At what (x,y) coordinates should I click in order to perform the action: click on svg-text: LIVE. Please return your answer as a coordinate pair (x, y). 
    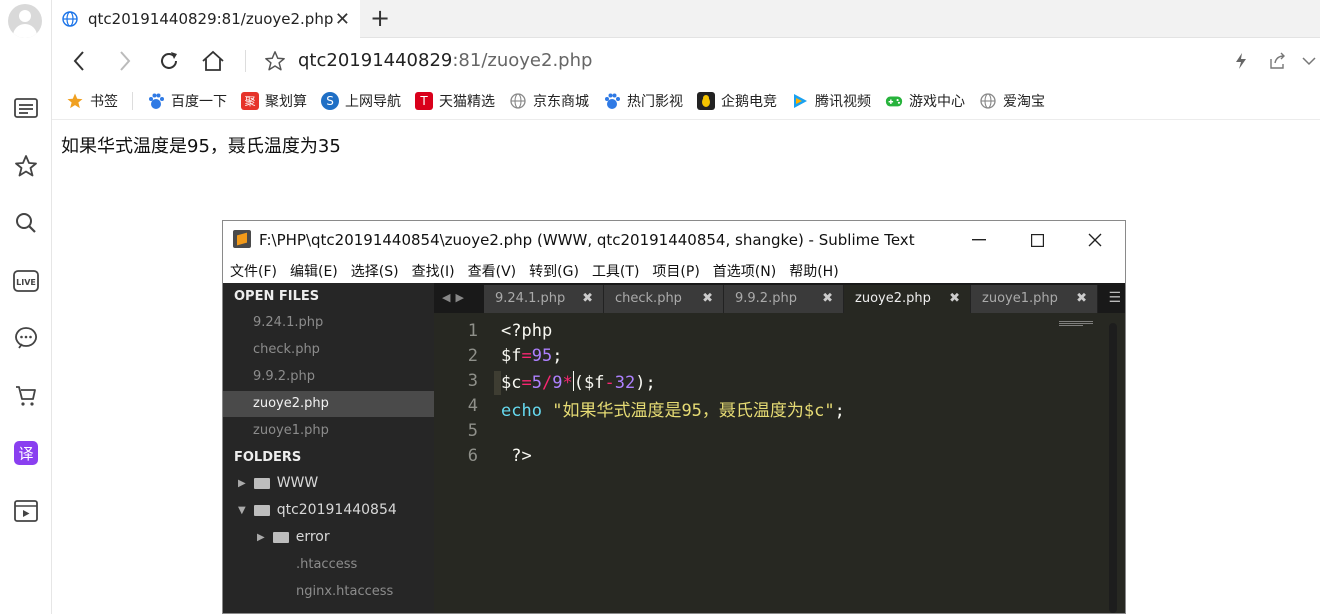
    Looking at the image, I should click on (26, 282).